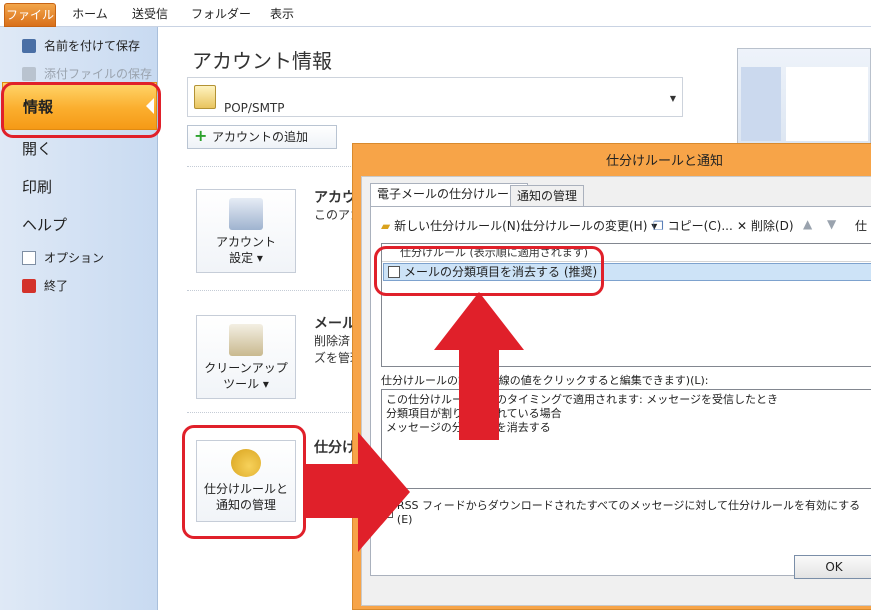  What do you see at coordinates (414, 422) in the screenshot?
I see `annotation-arrows` at bounding box center [414, 422].